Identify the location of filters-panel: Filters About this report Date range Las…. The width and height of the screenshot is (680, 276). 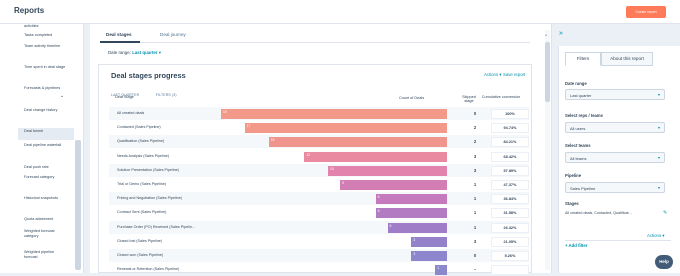
(619, 159).